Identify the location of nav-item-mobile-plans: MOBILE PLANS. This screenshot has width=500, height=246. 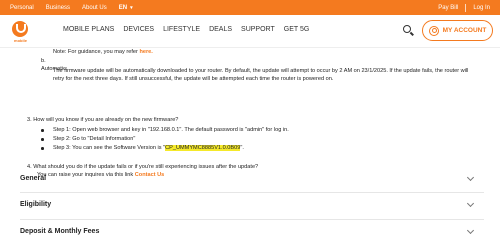
(88, 29).